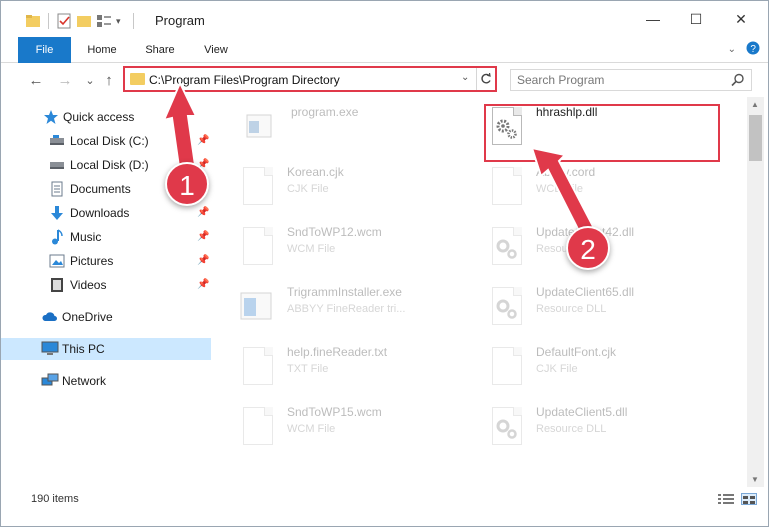  I want to click on chevron-down-icon: ⌄, so click(465, 77).